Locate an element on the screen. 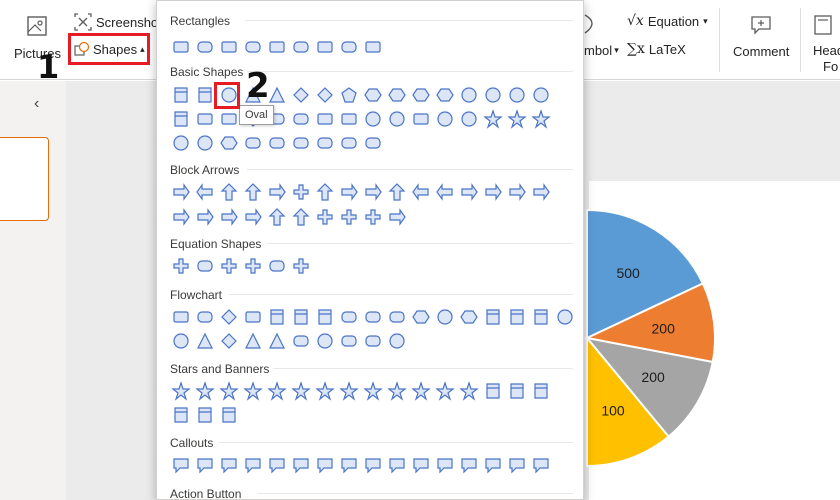 This screenshot has width=840, height=500. symbol-button: mbol ▾ is located at coordinates (601, 50).